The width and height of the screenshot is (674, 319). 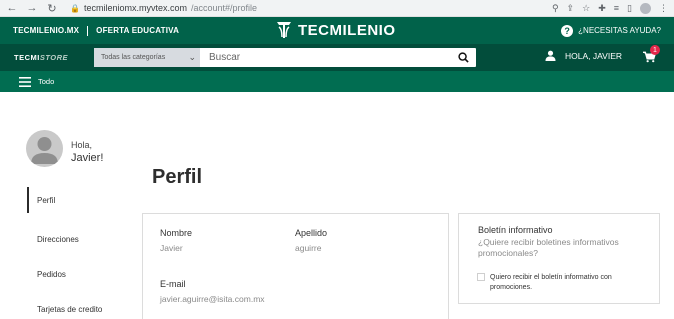 What do you see at coordinates (224, 8) in the screenshot?
I see `url-path: /account#/profile` at bounding box center [224, 8].